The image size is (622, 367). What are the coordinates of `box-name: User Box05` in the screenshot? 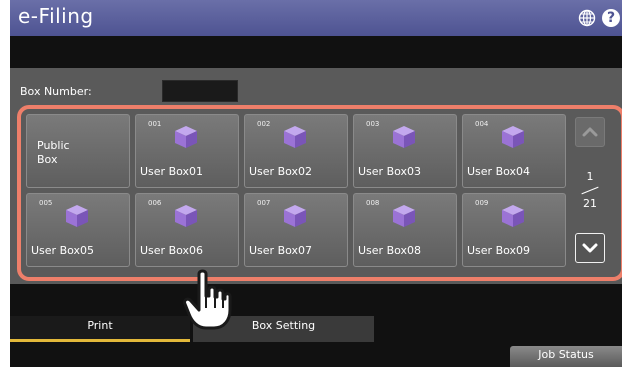 It's located at (63, 250).